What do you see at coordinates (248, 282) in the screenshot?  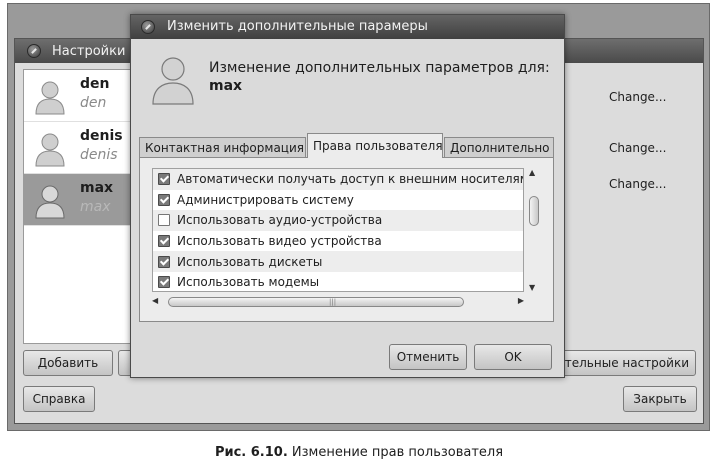 I see `permission-label: Использовать модемы` at bounding box center [248, 282].